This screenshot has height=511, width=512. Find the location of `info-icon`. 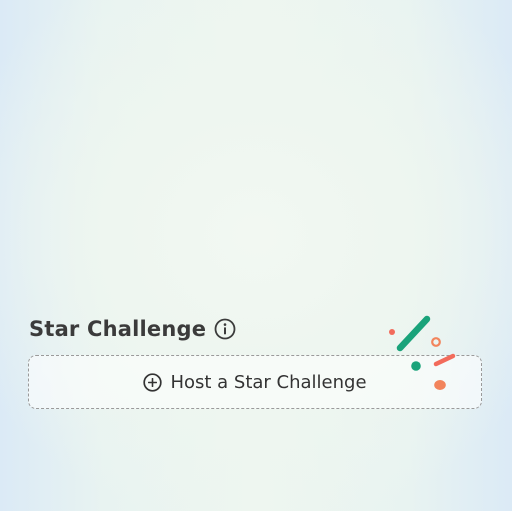

info-icon is located at coordinates (225, 329).